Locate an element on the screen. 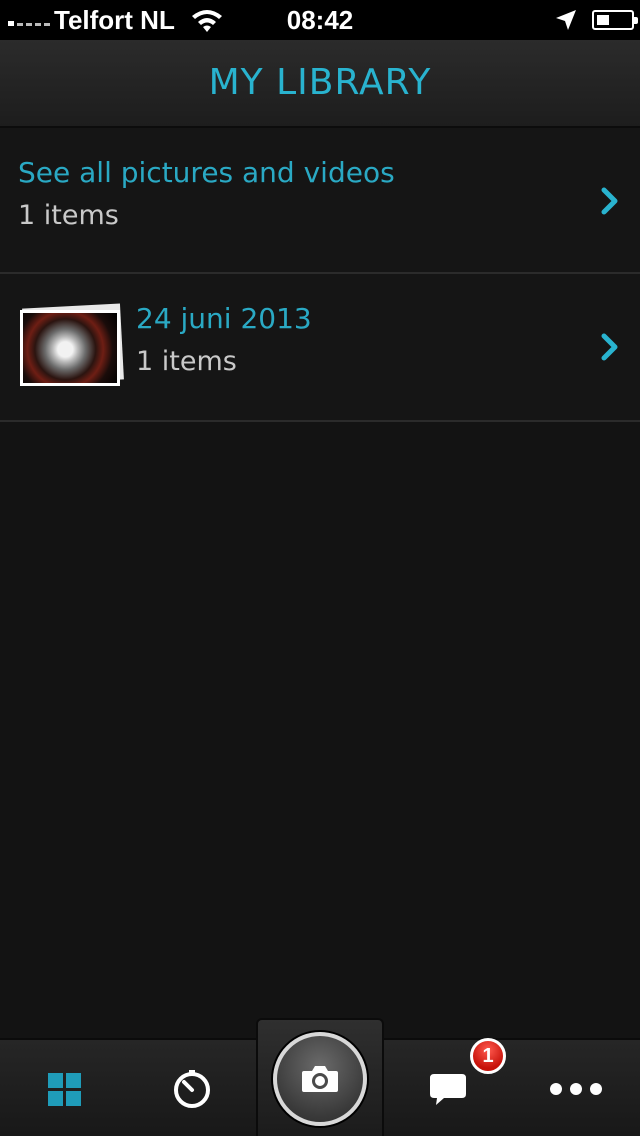 The width and height of the screenshot is (640, 1136). grid-icon is located at coordinates (64, 1089).